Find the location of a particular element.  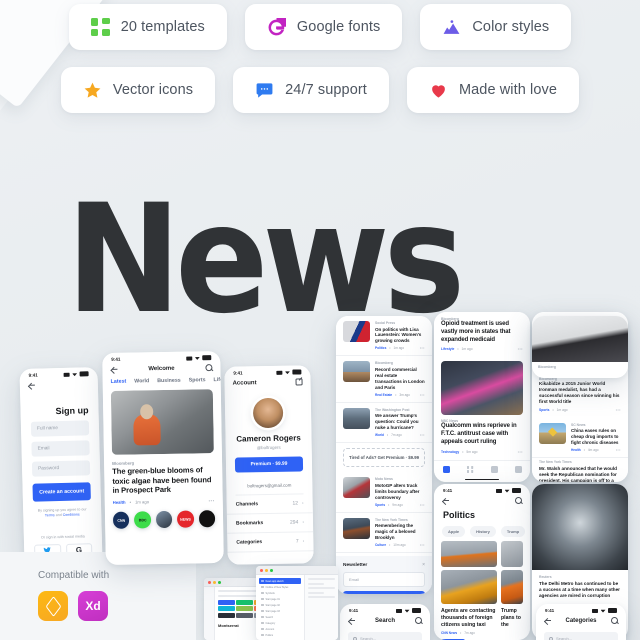

create-account-button: Create an account is located at coordinates (61, 492).